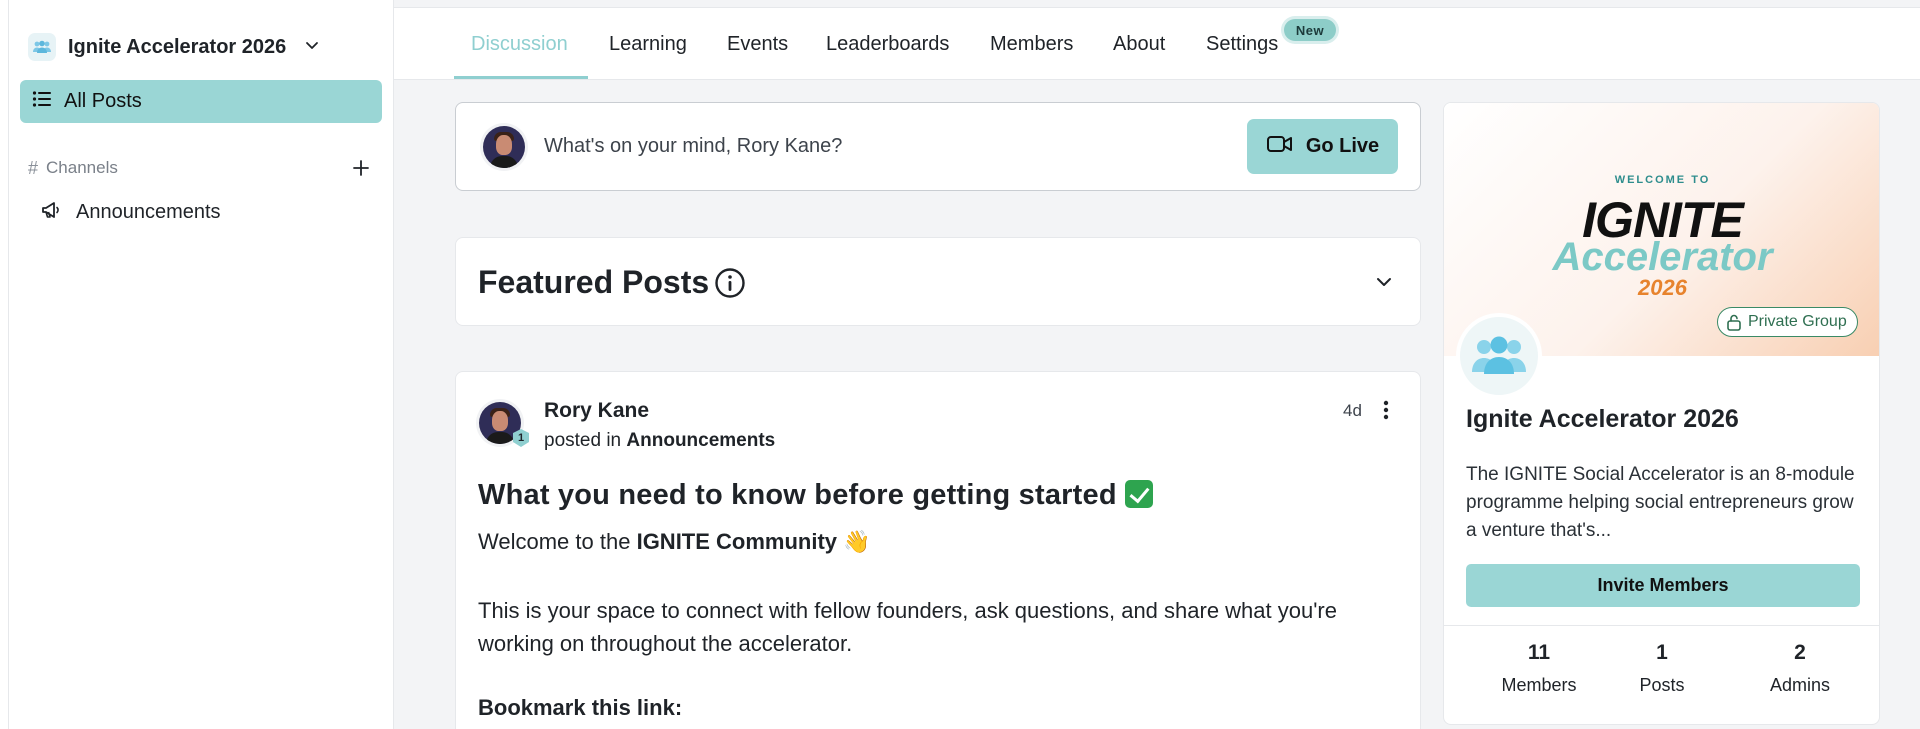  Describe the element at coordinates (1499, 356) in the screenshot. I see `group-logo-icon` at that location.